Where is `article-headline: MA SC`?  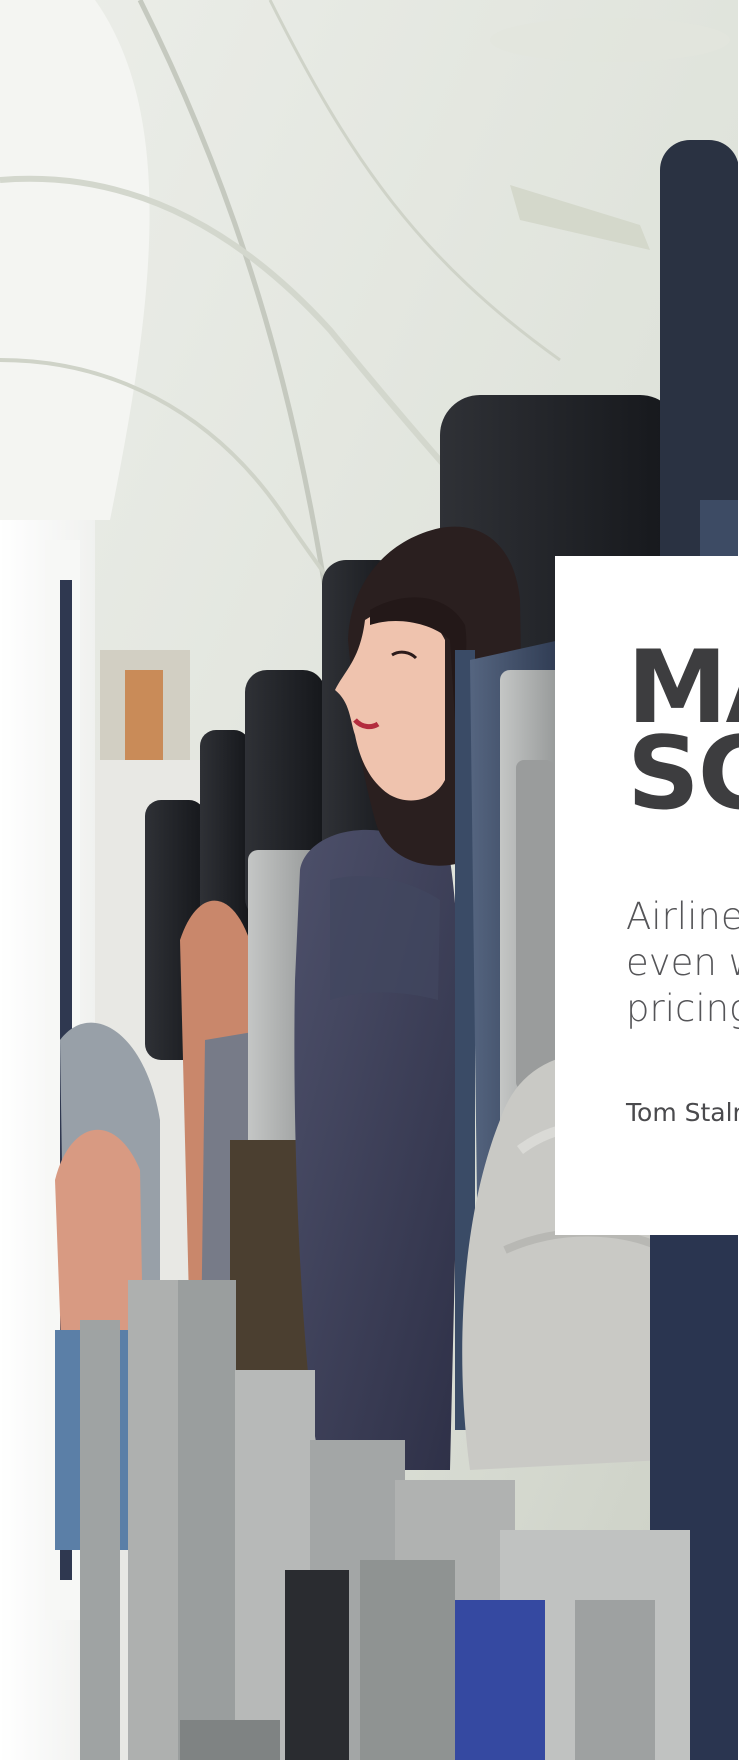 article-headline: MA SC is located at coordinates (683, 734).